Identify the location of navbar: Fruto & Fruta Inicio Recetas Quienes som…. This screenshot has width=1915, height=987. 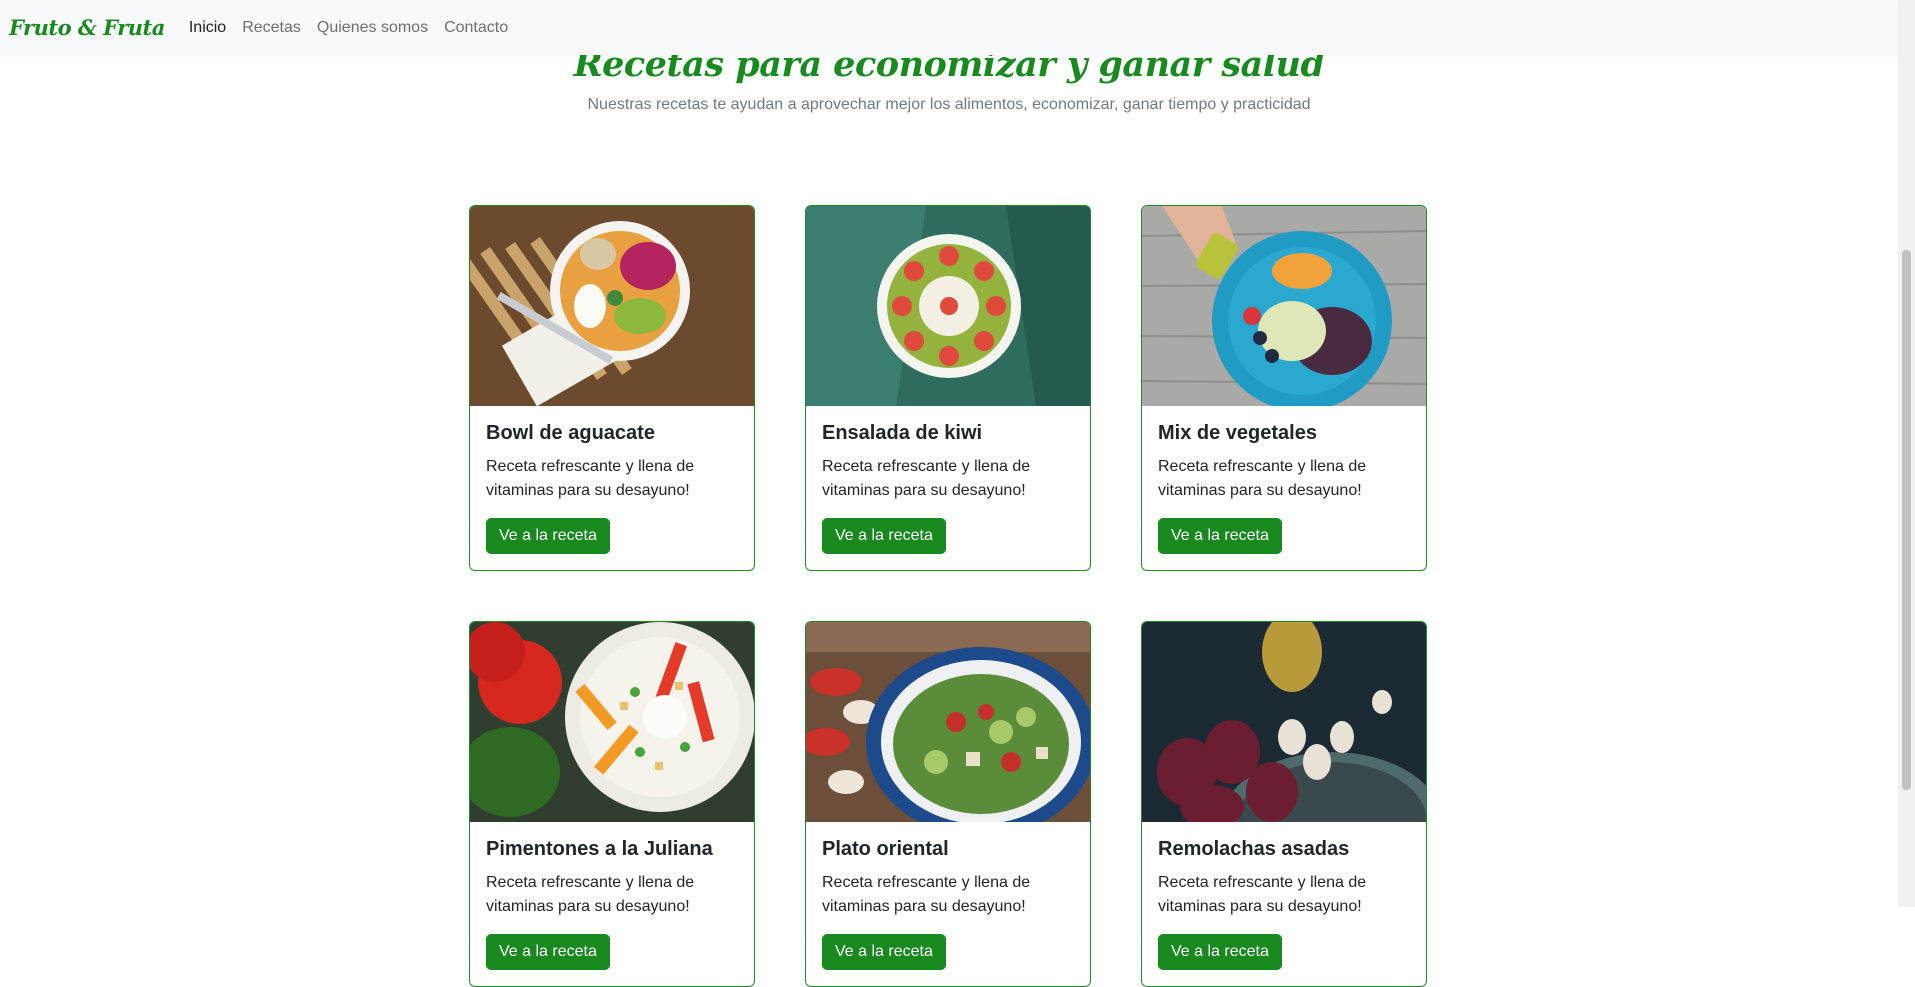
(949, 27).